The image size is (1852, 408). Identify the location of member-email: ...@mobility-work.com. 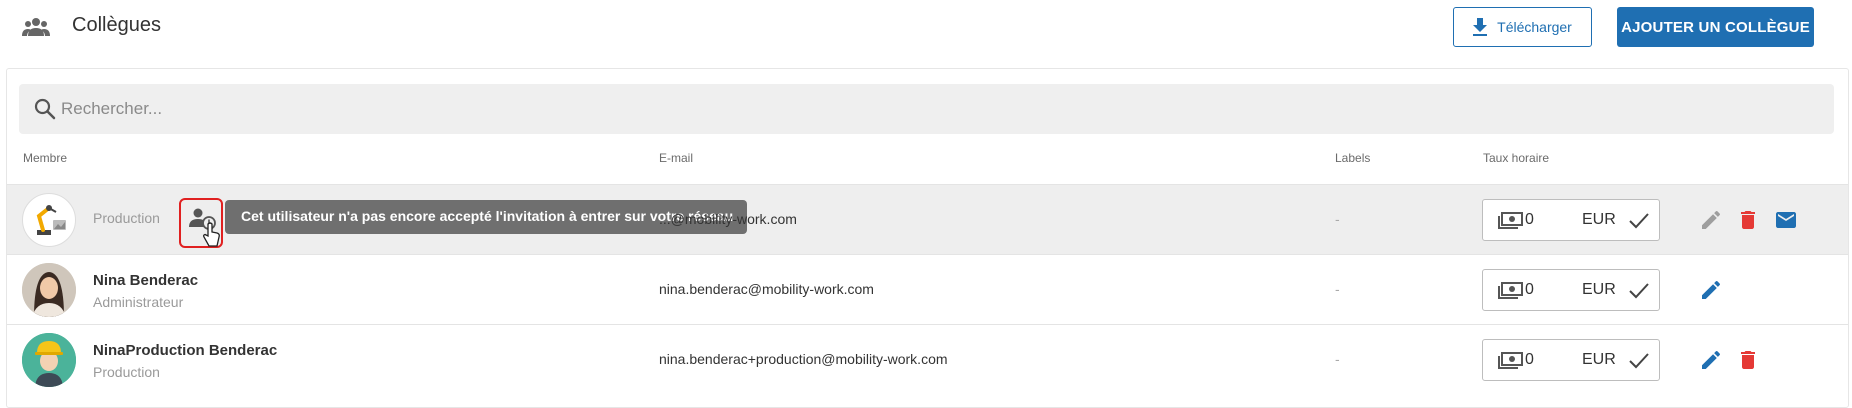
(728, 219).